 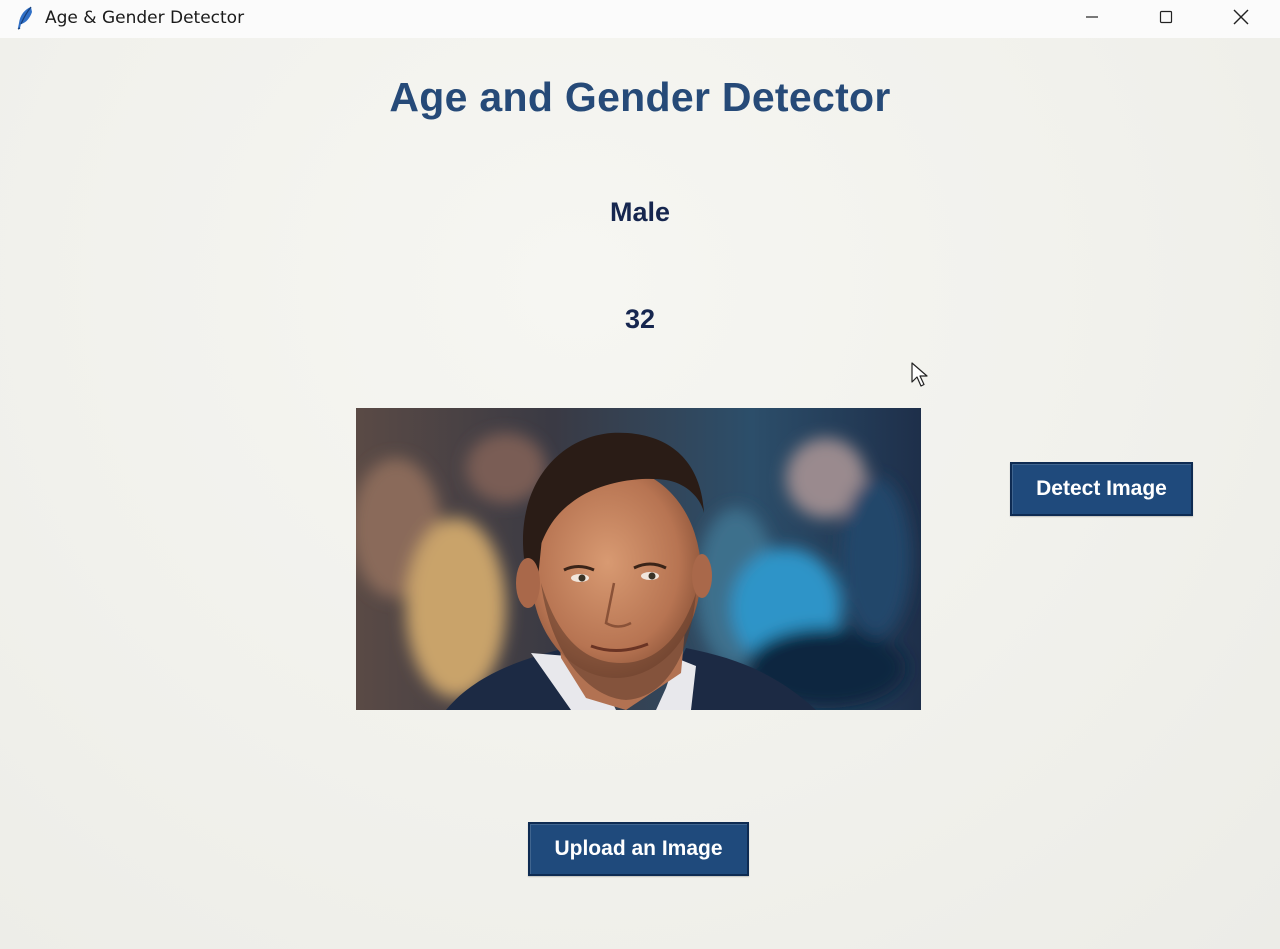 I want to click on minimize-button, so click(x=1092, y=19).